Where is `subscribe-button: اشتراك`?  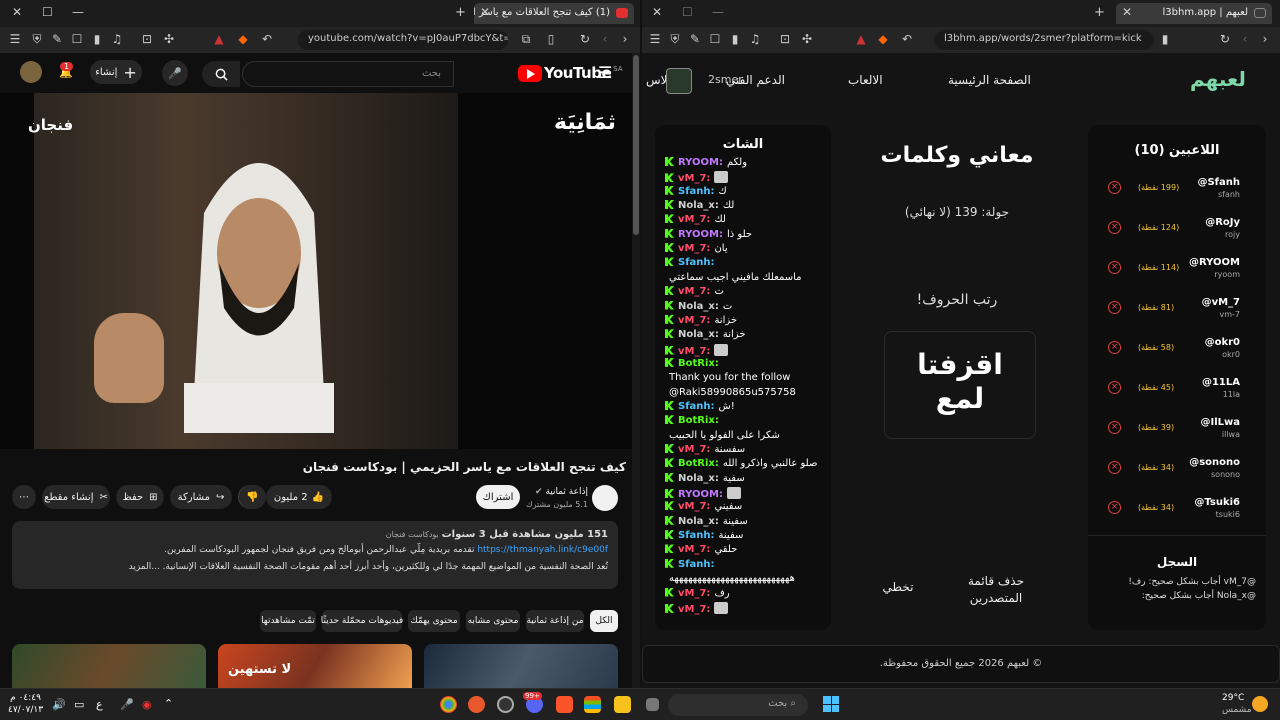 subscribe-button: اشتراك is located at coordinates (498, 497).